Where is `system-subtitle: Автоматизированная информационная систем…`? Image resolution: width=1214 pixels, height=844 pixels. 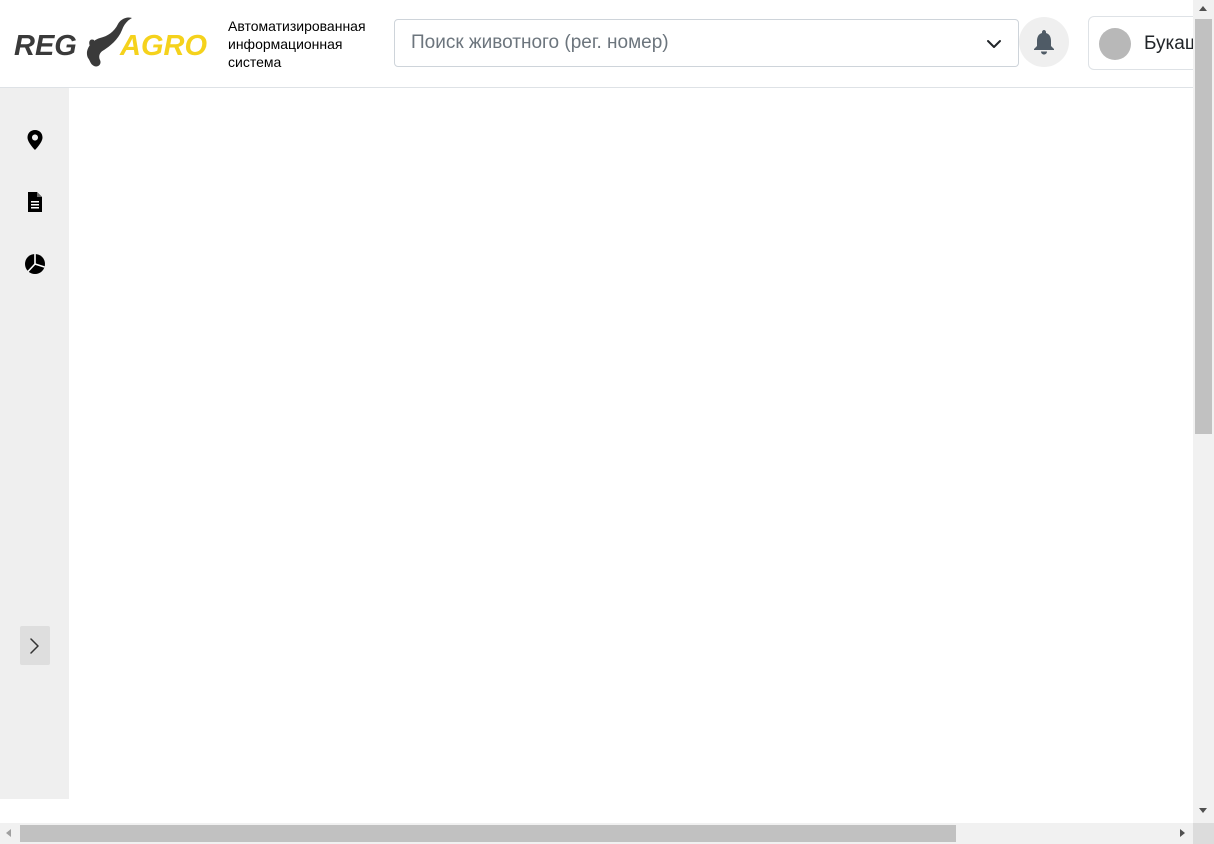
system-subtitle: Автоматизированная информационная систем… is located at coordinates (308, 44).